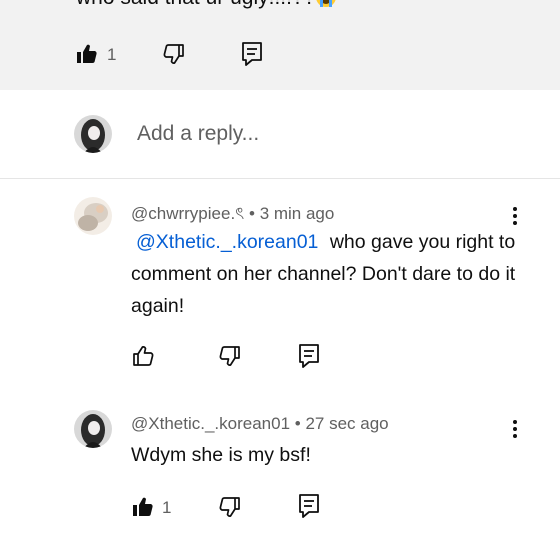 The height and width of the screenshot is (560, 560). What do you see at coordinates (280, 178) in the screenshot?
I see `divider` at bounding box center [280, 178].